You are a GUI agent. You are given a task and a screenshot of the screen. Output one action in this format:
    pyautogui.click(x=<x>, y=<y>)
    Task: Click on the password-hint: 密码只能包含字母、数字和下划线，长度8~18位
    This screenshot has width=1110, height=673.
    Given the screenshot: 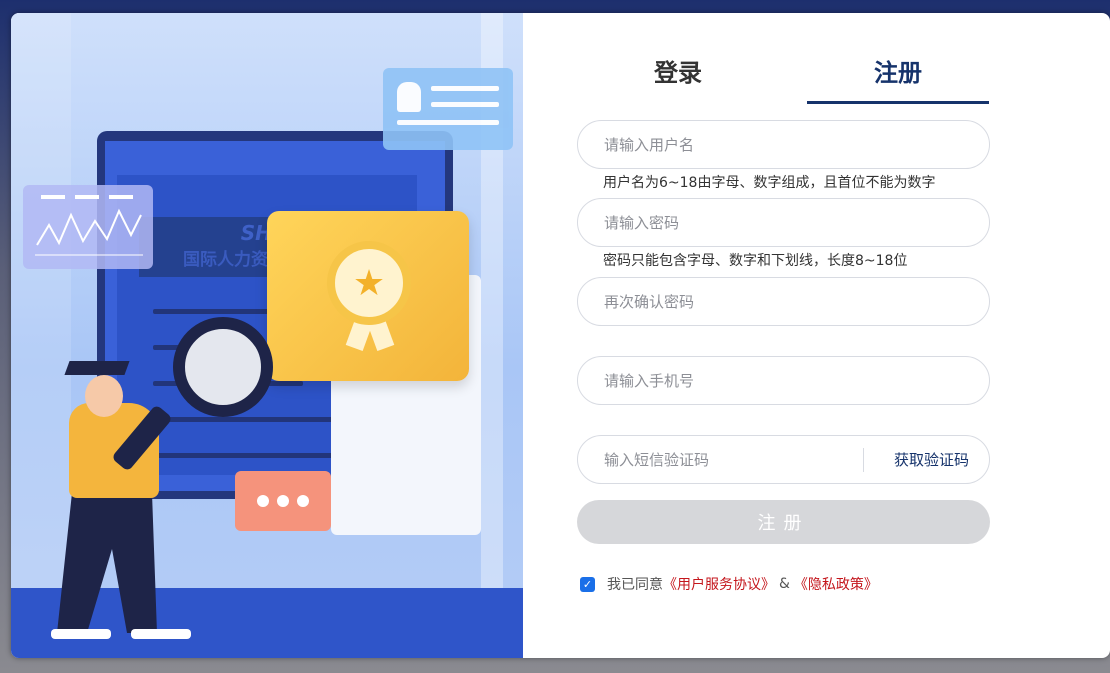 What is the action you would take?
    pyautogui.click(x=755, y=261)
    